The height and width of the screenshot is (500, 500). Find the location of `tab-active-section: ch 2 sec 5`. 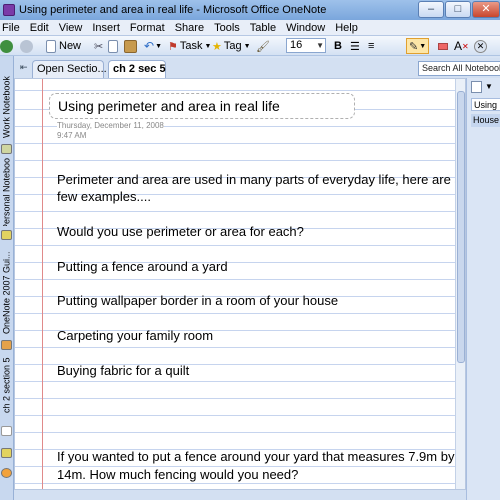

tab-active-section: ch 2 sec 5 is located at coordinates (137, 69).